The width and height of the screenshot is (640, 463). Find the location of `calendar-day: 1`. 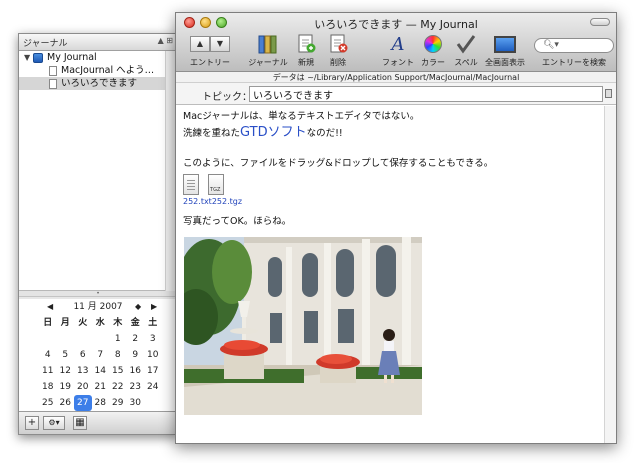

calendar-day: 1 is located at coordinates (118, 339).